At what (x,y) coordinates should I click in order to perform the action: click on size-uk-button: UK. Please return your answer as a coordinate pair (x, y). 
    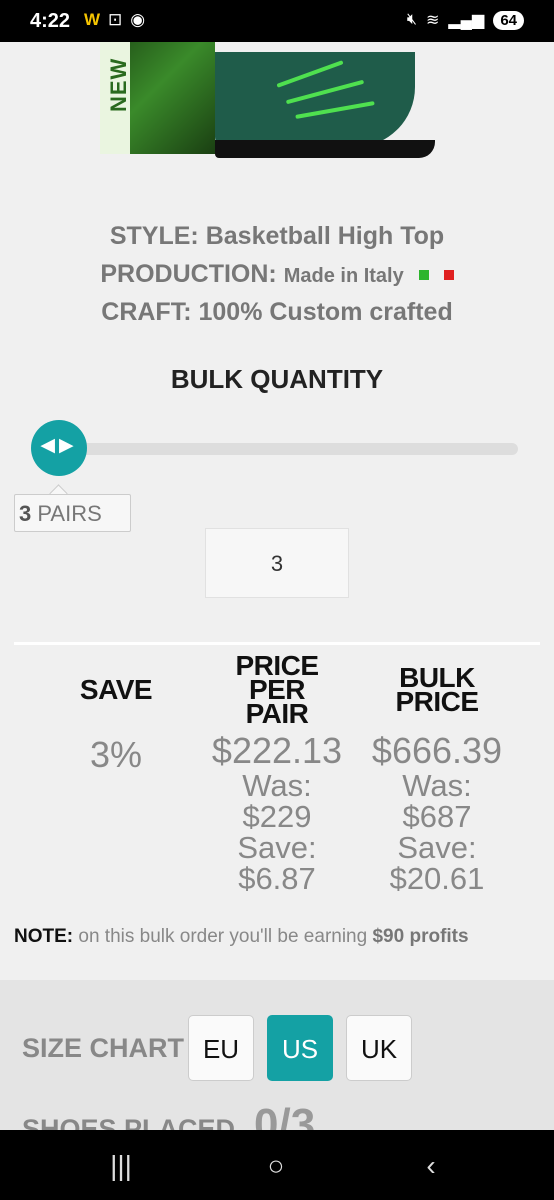
    Looking at the image, I should click on (379, 1048).